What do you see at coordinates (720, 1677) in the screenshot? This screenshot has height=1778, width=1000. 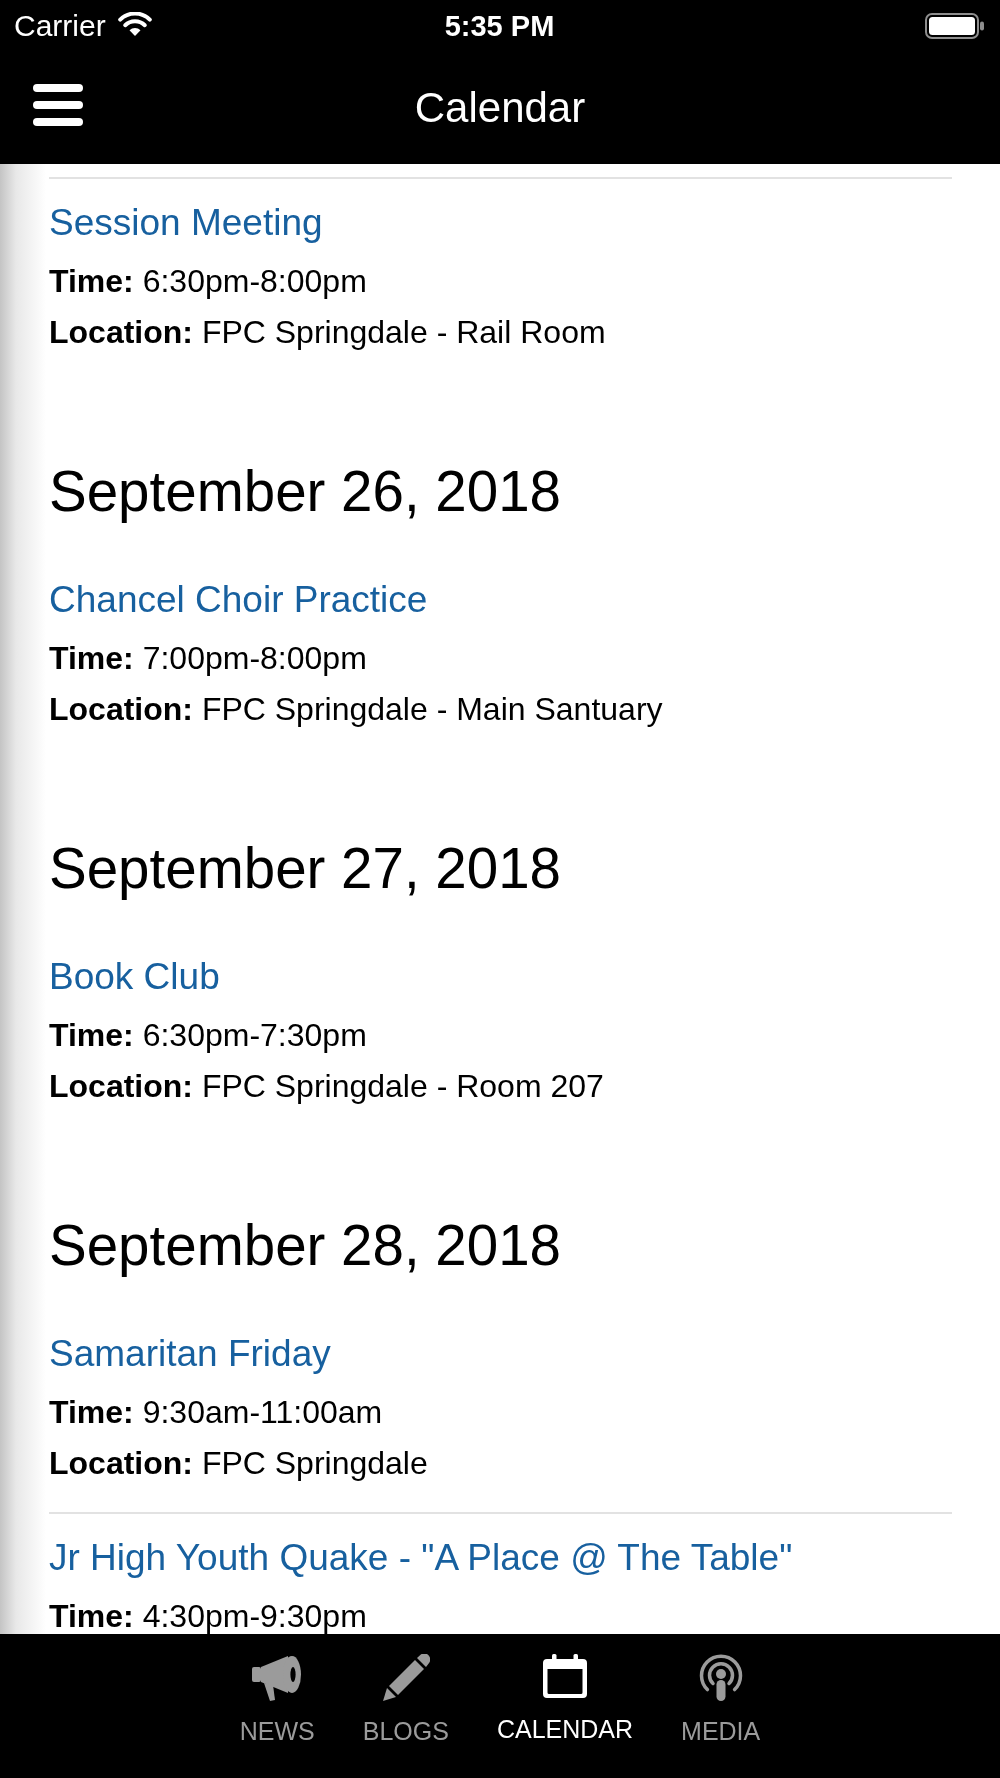 I see `podcast-icon` at bounding box center [720, 1677].